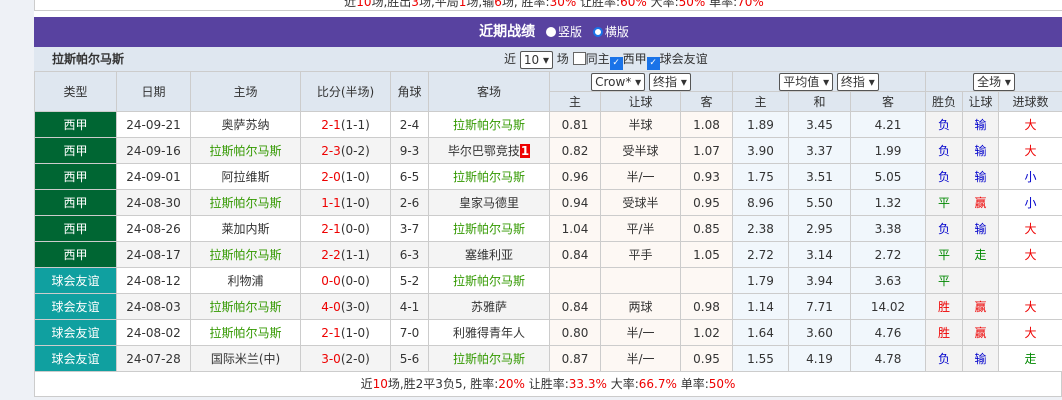 The height and width of the screenshot is (400, 1062). What do you see at coordinates (761, 150) in the screenshot?
I see `europe-home-odds: 3.90` at bounding box center [761, 150].